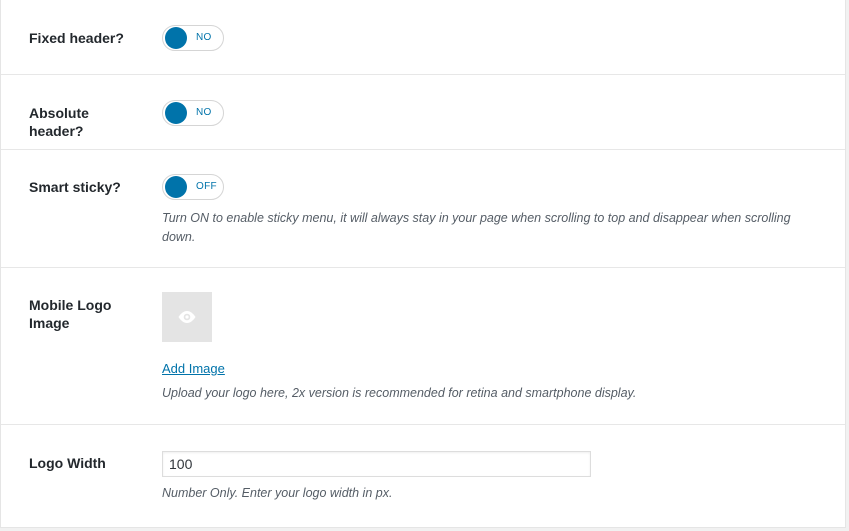  I want to click on logo-width-input, so click(376, 464).